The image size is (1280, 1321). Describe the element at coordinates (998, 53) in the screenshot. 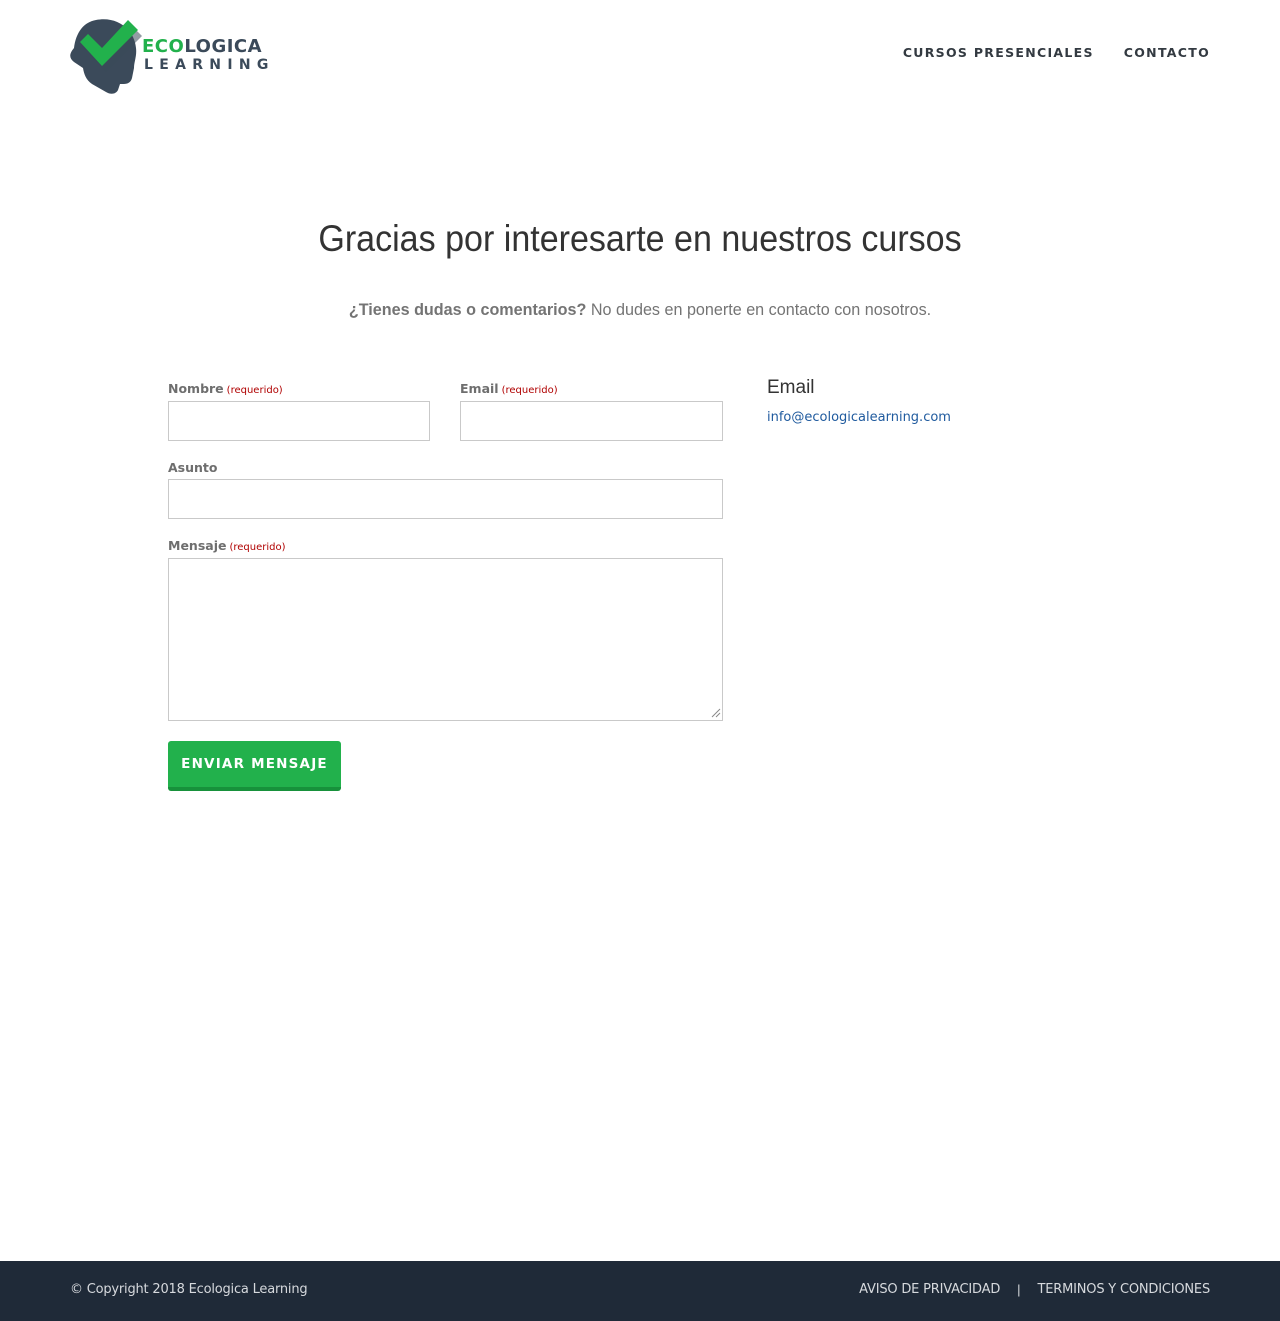

I see `nav-cursos-presenciales: CURSOS PRESENCIALES` at that location.